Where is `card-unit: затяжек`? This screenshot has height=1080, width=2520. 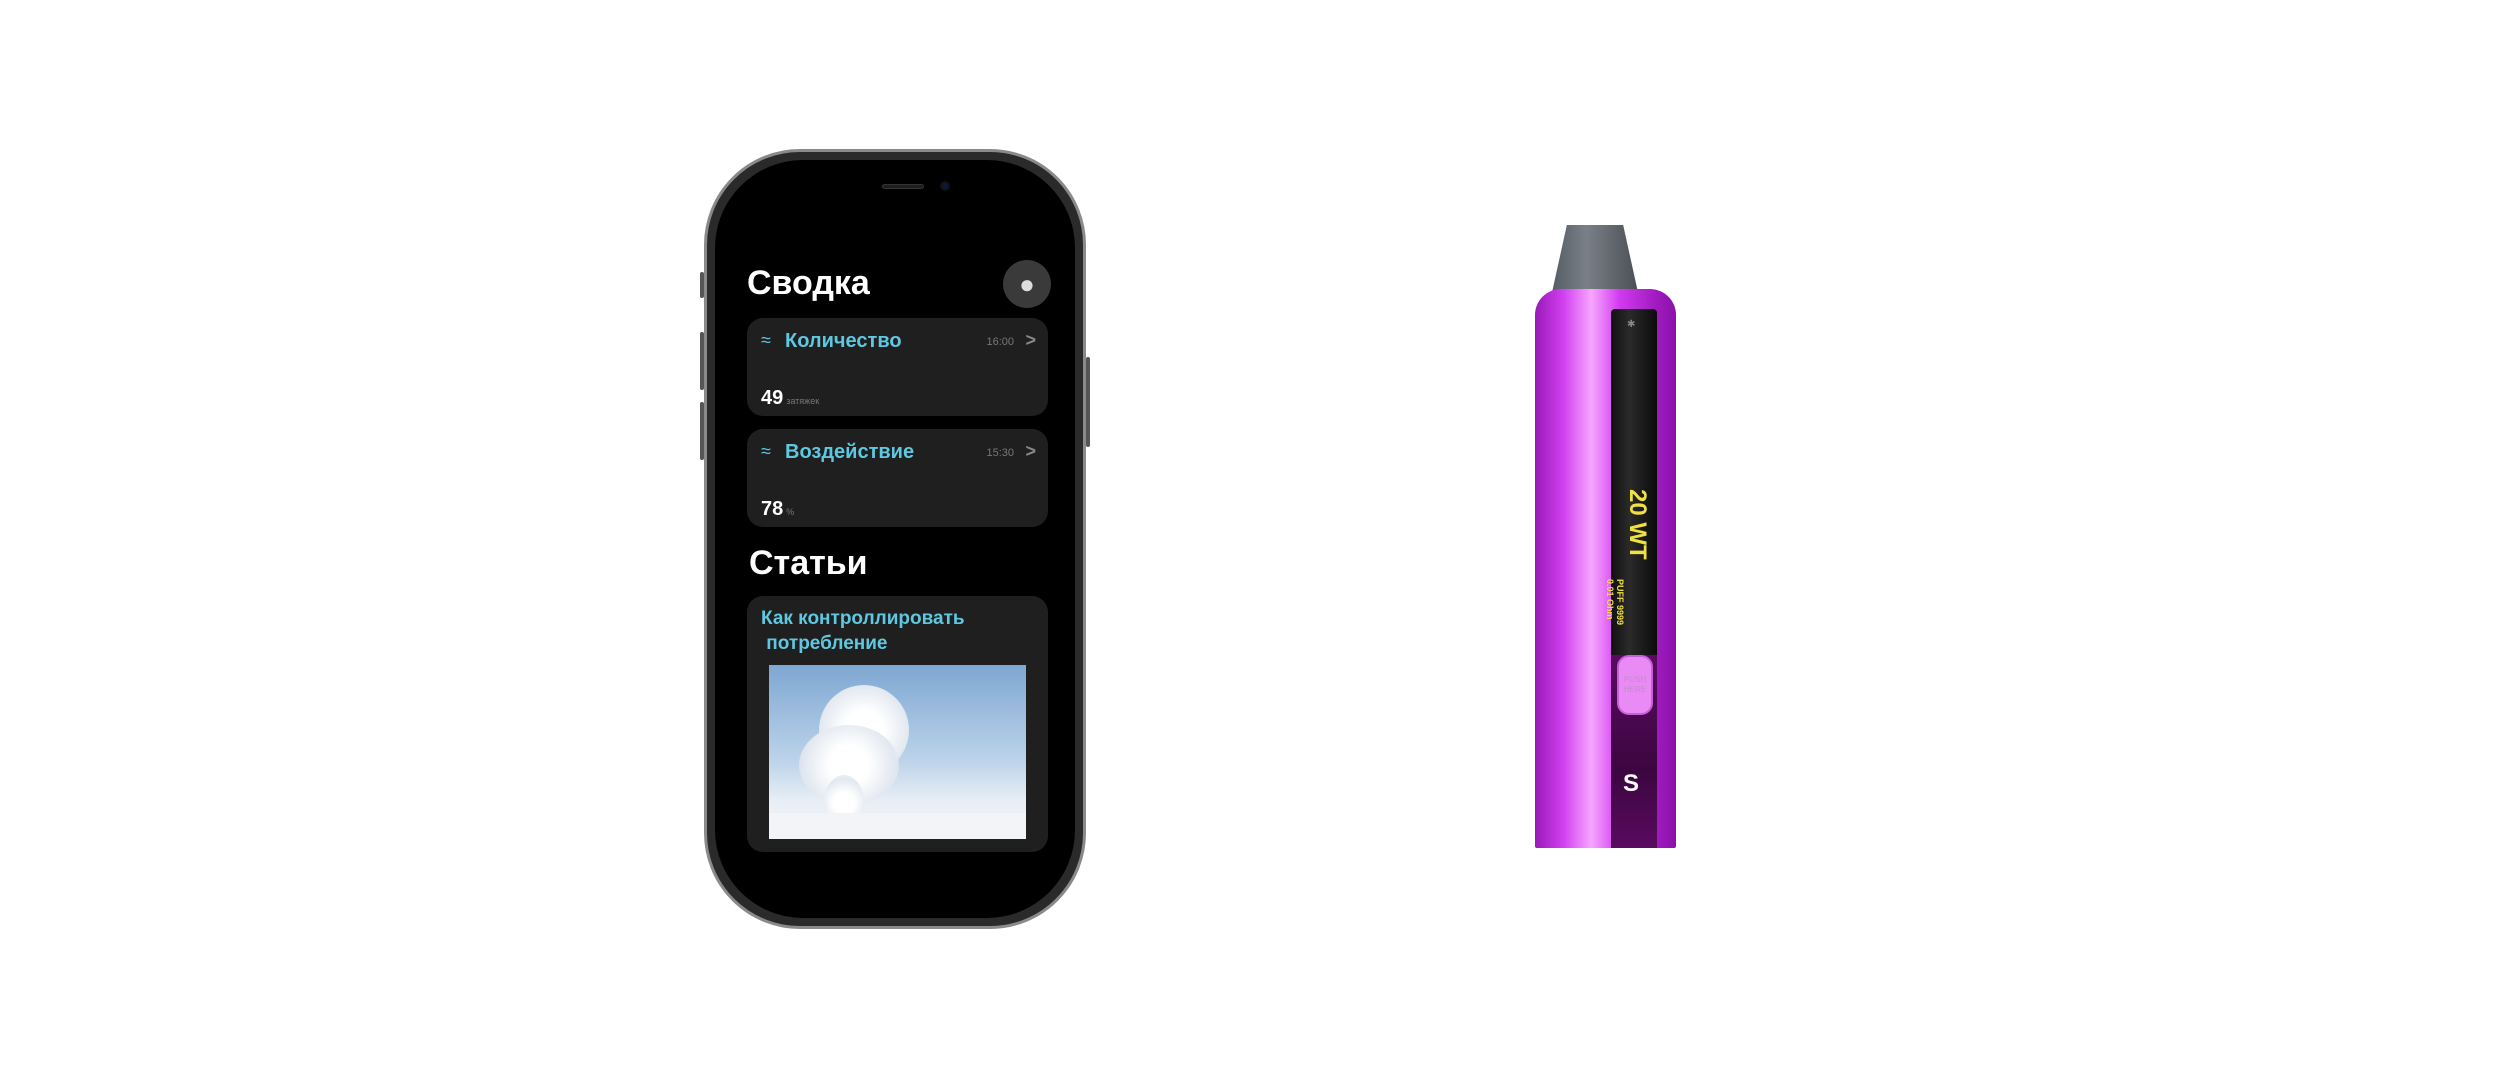 card-unit: затяжек is located at coordinates (803, 401).